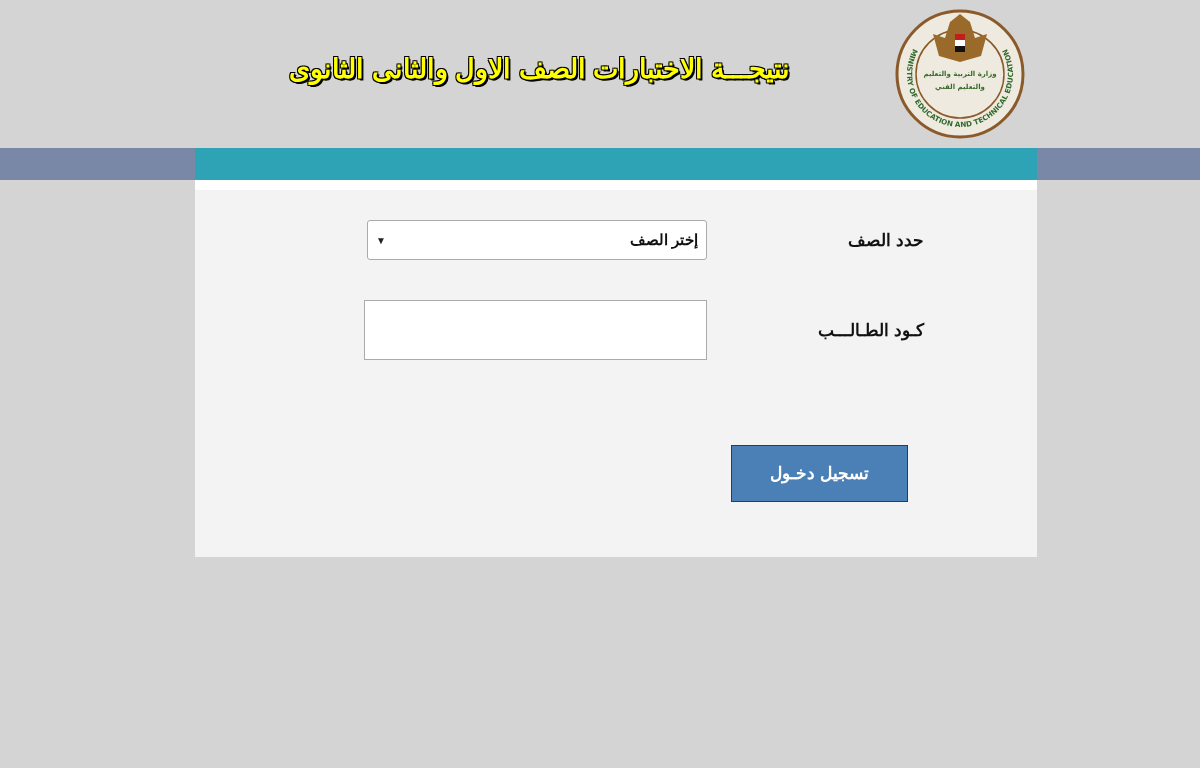 The width and height of the screenshot is (1200, 768). What do you see at coordinates (885, 240) in the screenshot?
I see `field-label: حدد الصف` at bounding box center [885, 240].